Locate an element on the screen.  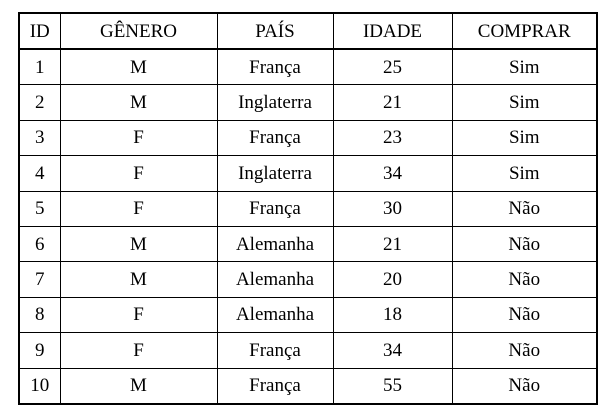
table-row: 3 F França 23 Sim is located at coordinates (308, 138).